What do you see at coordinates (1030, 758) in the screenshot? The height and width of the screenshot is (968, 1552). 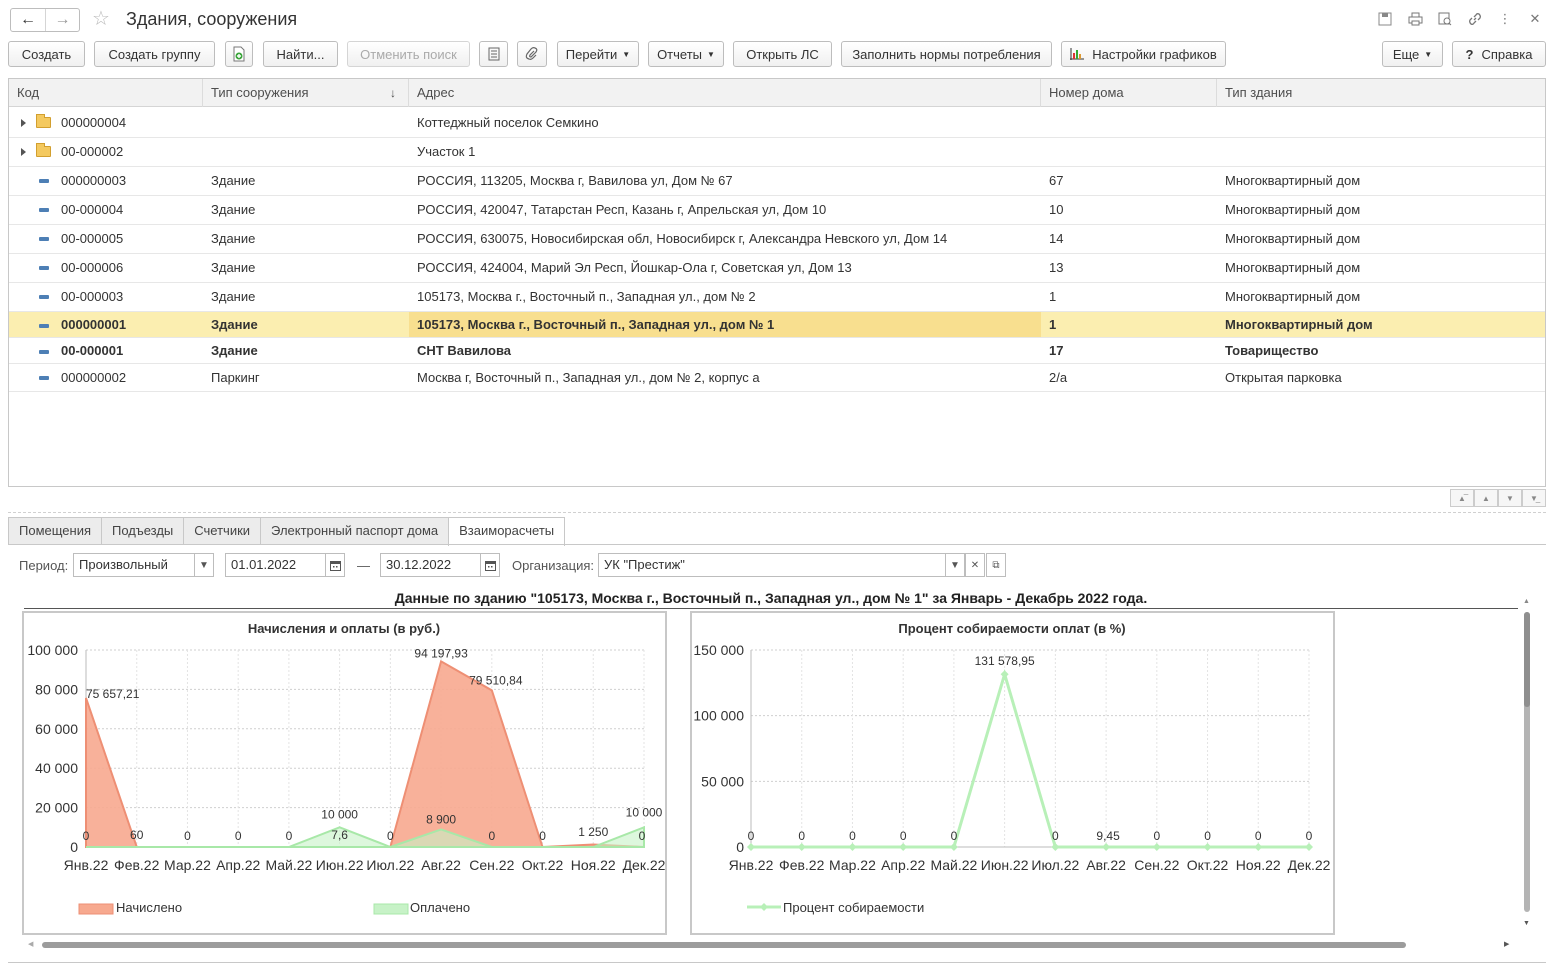 I see `series-line-collection` at bounding box center [1030, 758].